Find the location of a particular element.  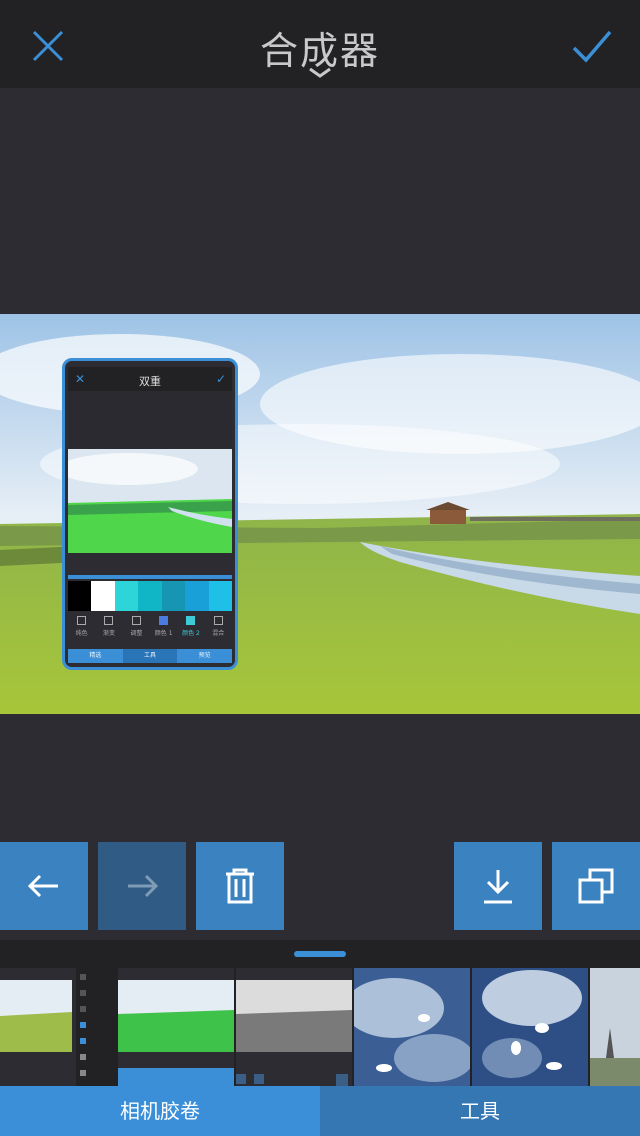

download-icon is located at coordinates (498, 887).